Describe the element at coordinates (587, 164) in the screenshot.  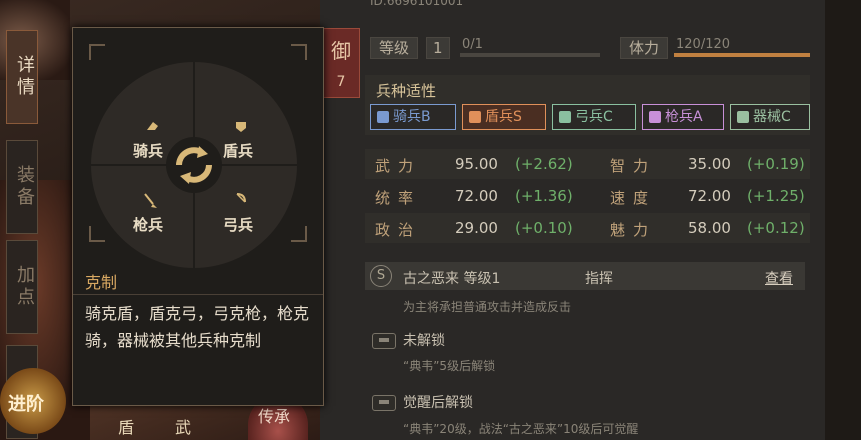
I see `stat-row: 武力 95.00 (+2.62) 智力 35.00 (+0.19)` at that location.